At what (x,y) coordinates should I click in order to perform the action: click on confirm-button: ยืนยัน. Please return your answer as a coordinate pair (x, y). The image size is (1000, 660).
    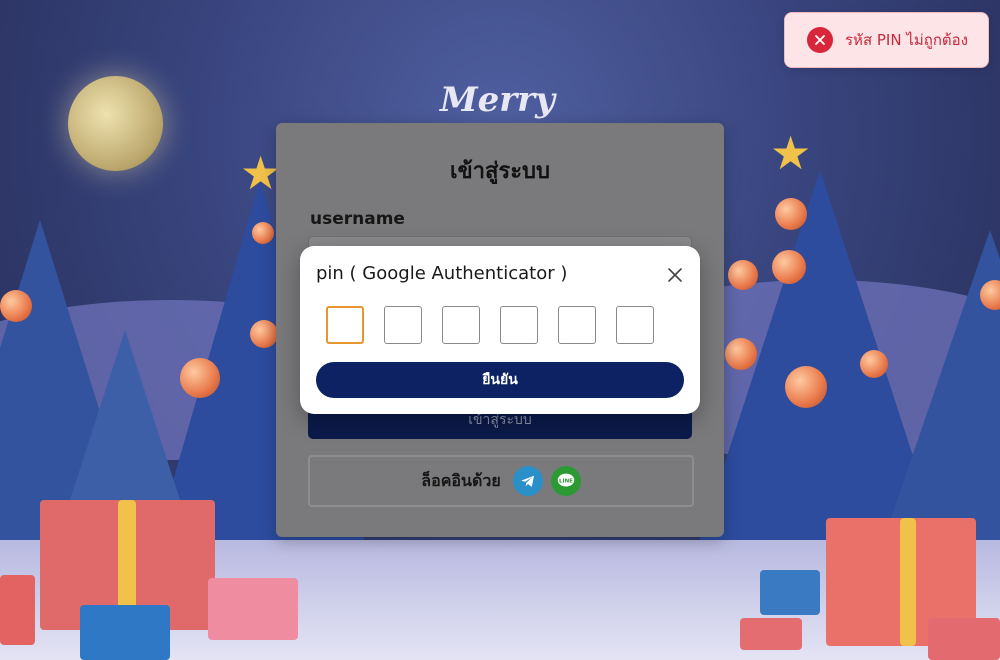
    Looking at the image, I should click on (500, 380).